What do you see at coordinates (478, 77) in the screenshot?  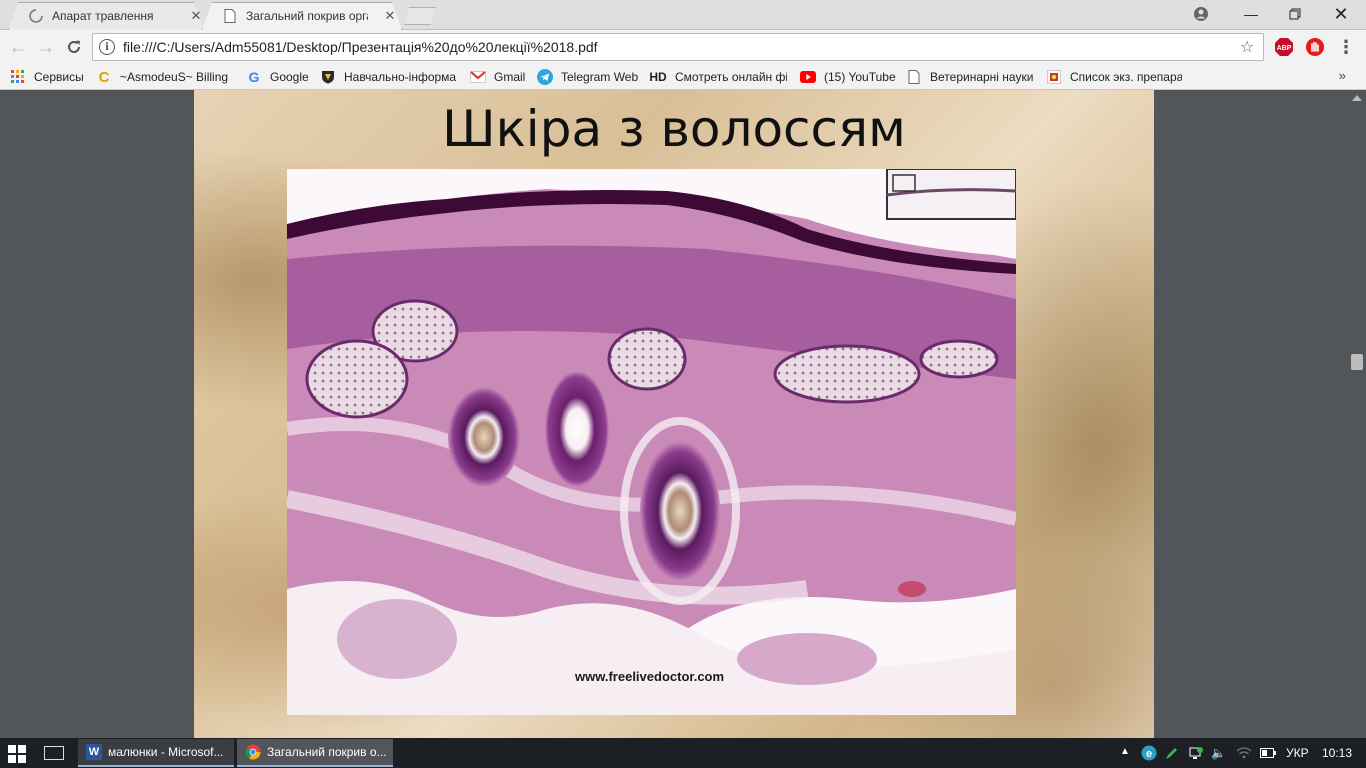 I see `gmail-icon` at bounding box center [478, 77].